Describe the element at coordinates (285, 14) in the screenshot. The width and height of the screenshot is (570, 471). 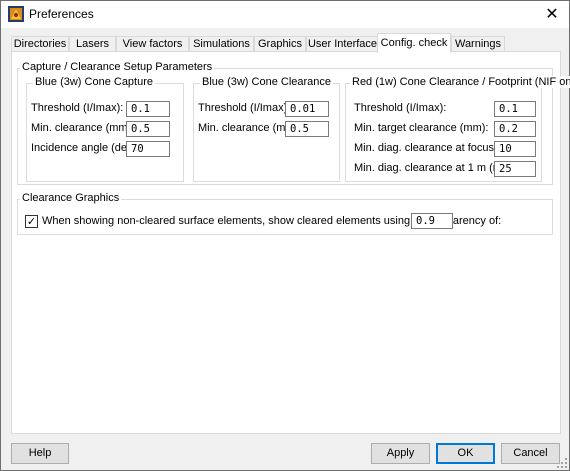
I see `title-bar: Preferences ✕` at that location.